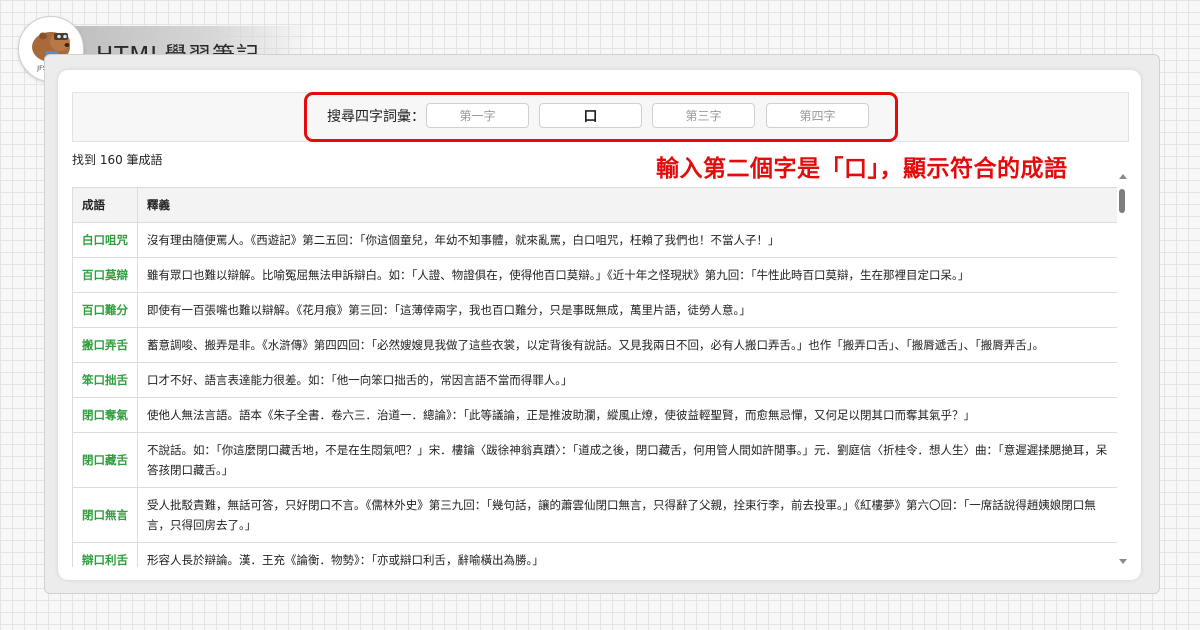 The image size is (1200, 630). Describe the element at coordinates (105, 205) in the screenshot. I see `header-idiom: 成語` at that location.